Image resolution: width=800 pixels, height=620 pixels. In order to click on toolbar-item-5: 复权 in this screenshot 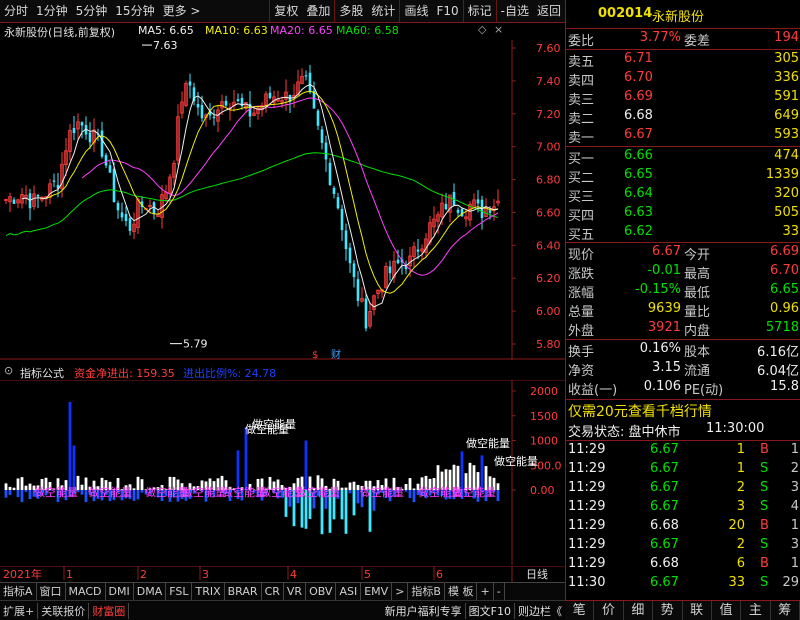, I will do `click(286, 11)`.